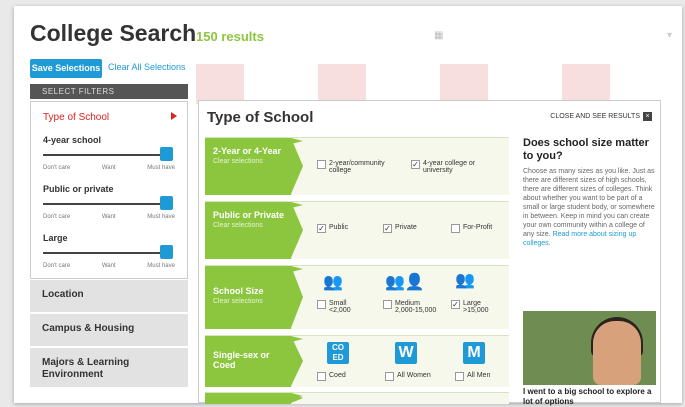  I want to click on women-icon: W, so click(406, 353).